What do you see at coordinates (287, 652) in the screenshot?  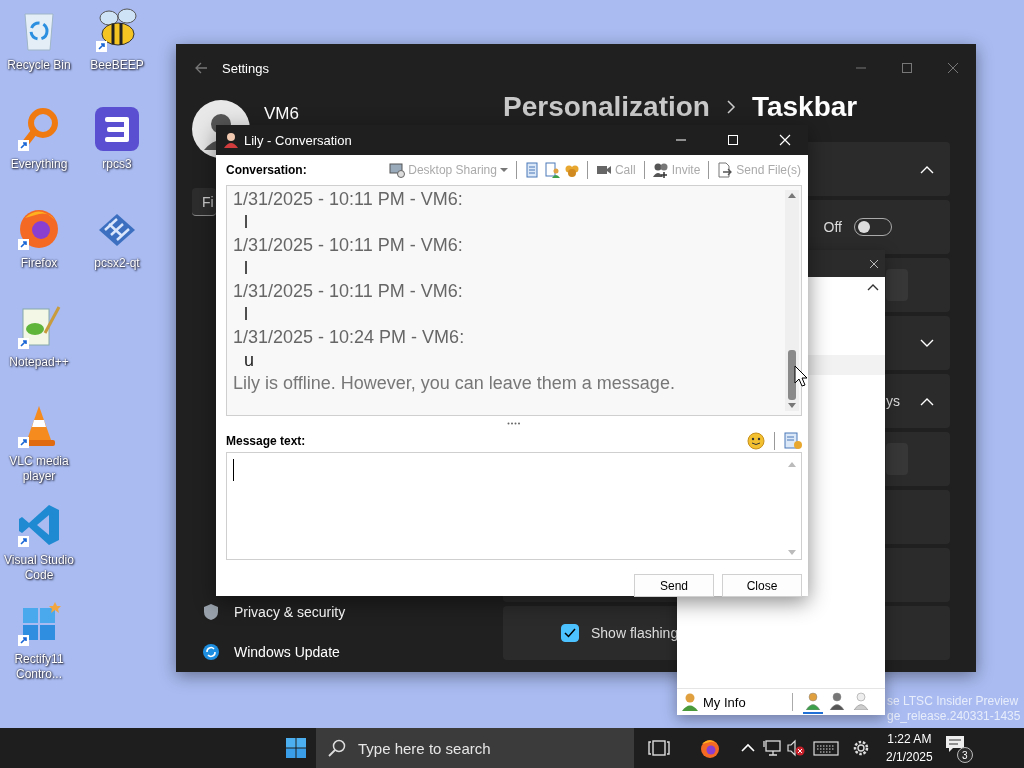 I see `nav-item-label: Windows Update` at bounding box center [287, 652].